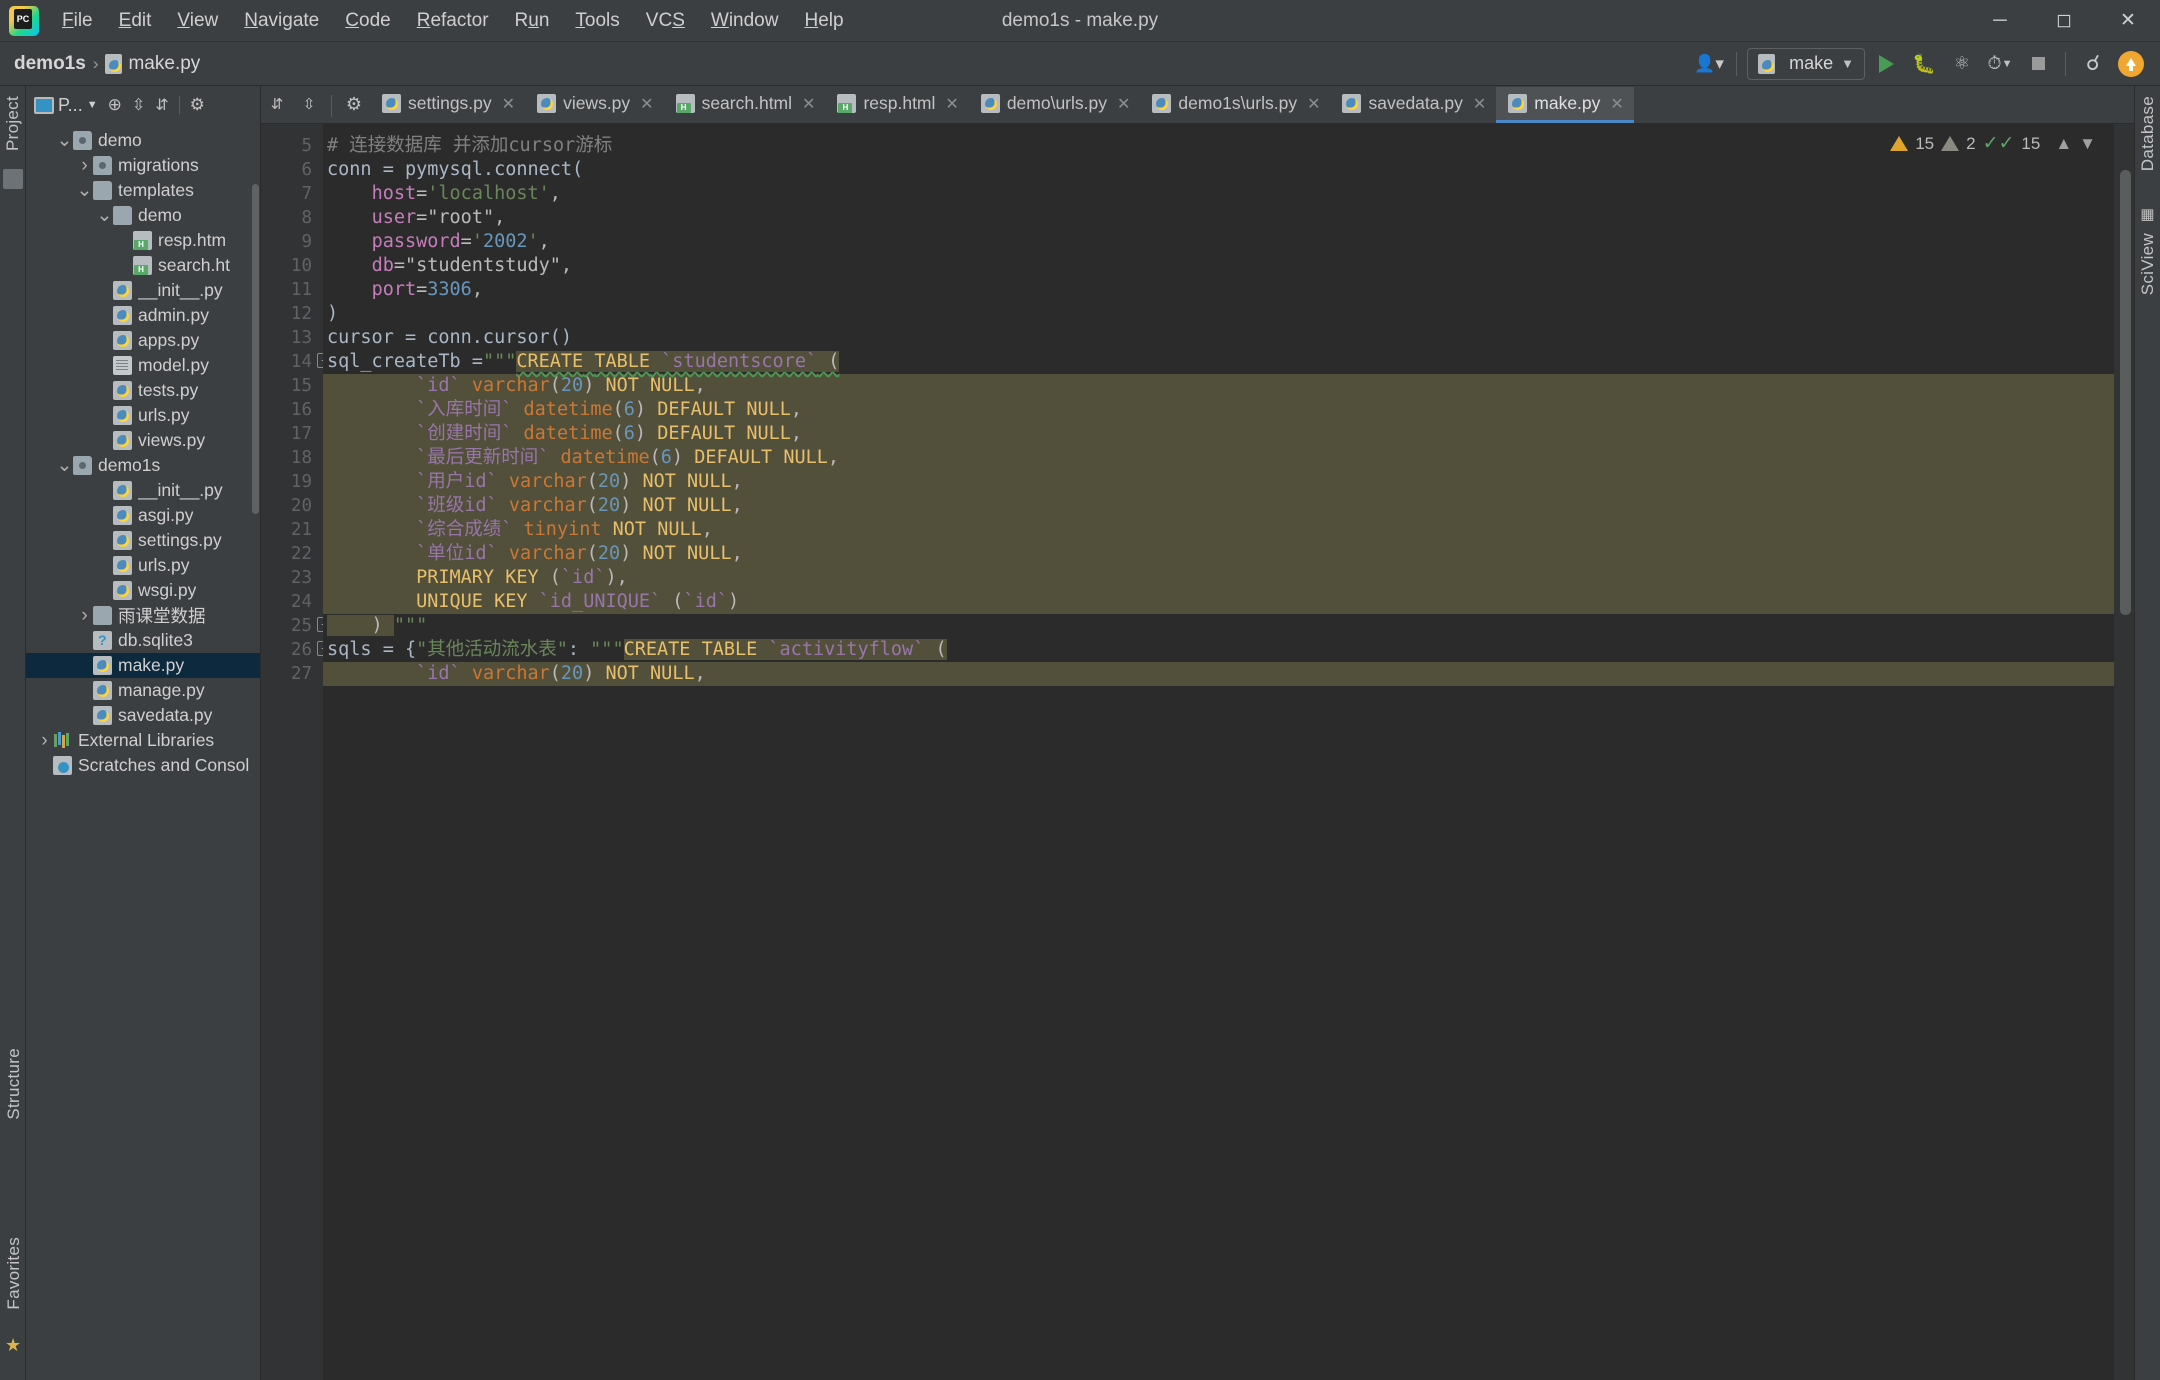  What do you see at coordinates (1228, 218) in the screenshot?
I see `code-line: user="root",` at bounding box center [1228, 218].